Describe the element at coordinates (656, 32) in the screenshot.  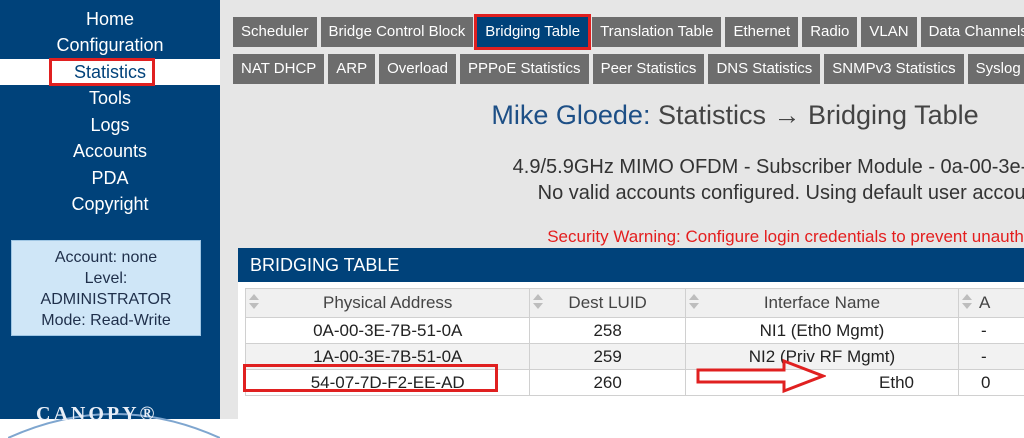
I see `tab-translation-table: Translation Table` at that location.